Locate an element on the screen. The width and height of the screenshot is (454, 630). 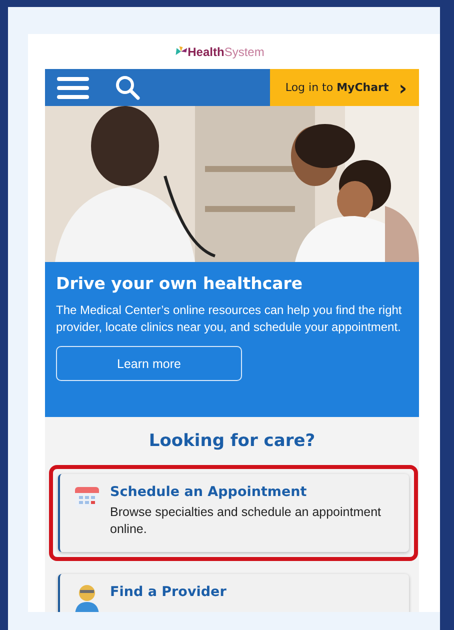
care-card: Find a Provider is located at coordinates (233, 593).